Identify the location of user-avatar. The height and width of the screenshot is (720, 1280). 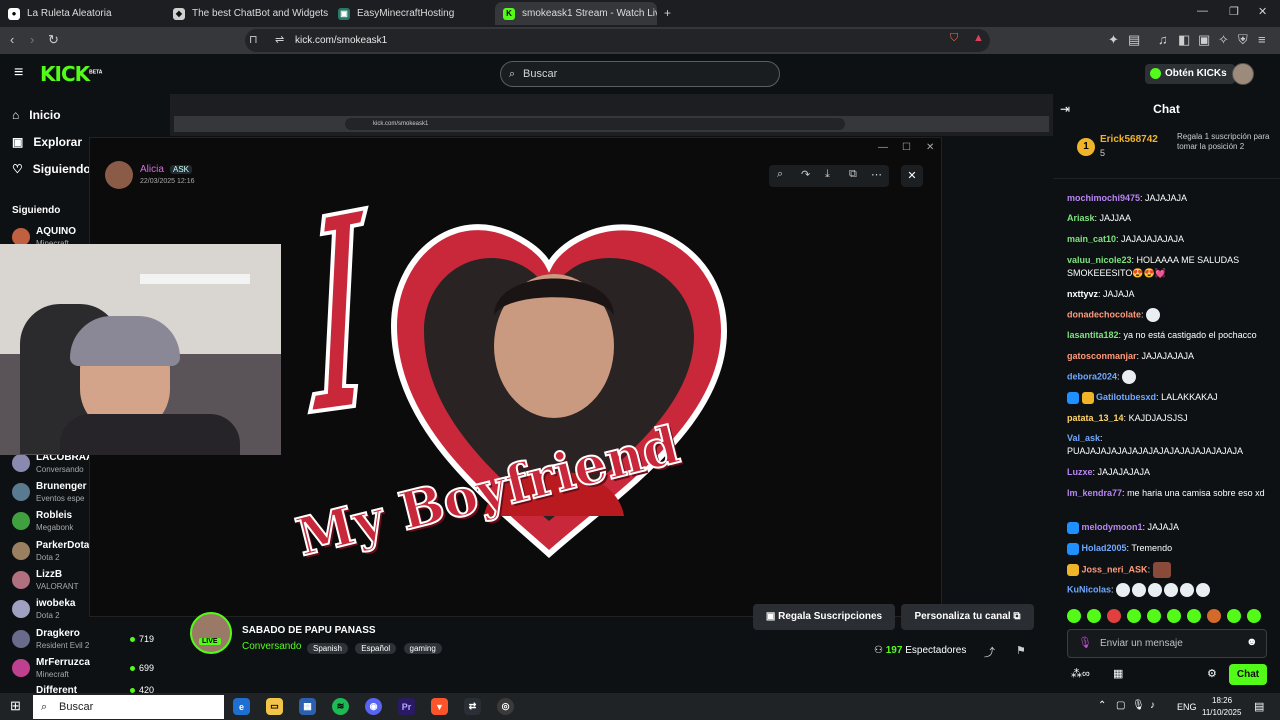
(1243, 74).